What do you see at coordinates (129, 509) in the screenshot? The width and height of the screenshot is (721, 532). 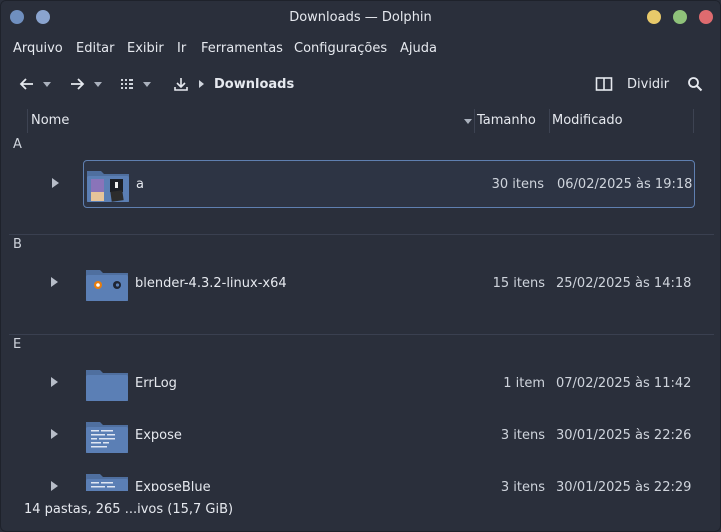 I see `status-text: 14 pastas, 265 ...ivos (15,7 GiB)` at bounding box center [129, 509].